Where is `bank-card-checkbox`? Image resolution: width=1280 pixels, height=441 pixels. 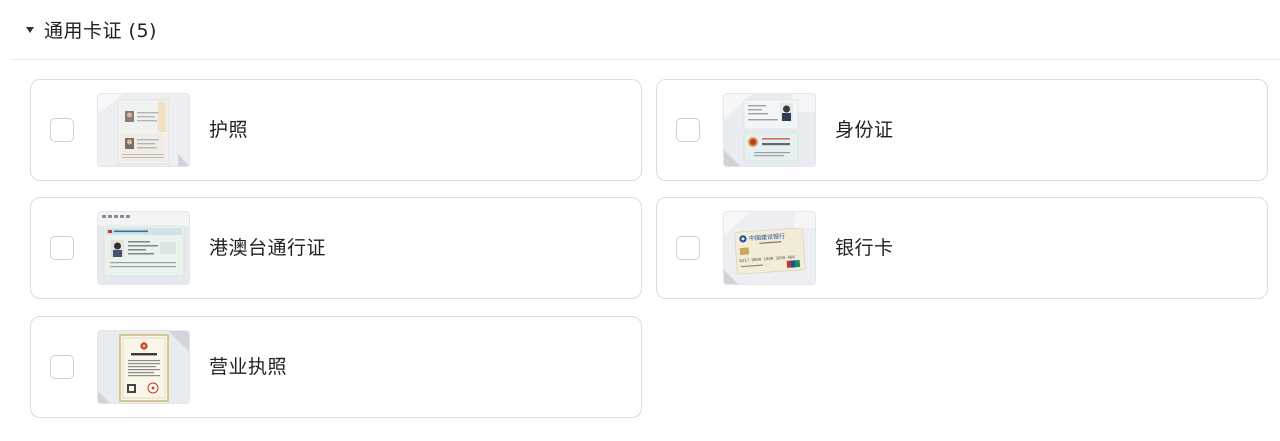
bank-card-checkbox is located at coordinates (688, 248).